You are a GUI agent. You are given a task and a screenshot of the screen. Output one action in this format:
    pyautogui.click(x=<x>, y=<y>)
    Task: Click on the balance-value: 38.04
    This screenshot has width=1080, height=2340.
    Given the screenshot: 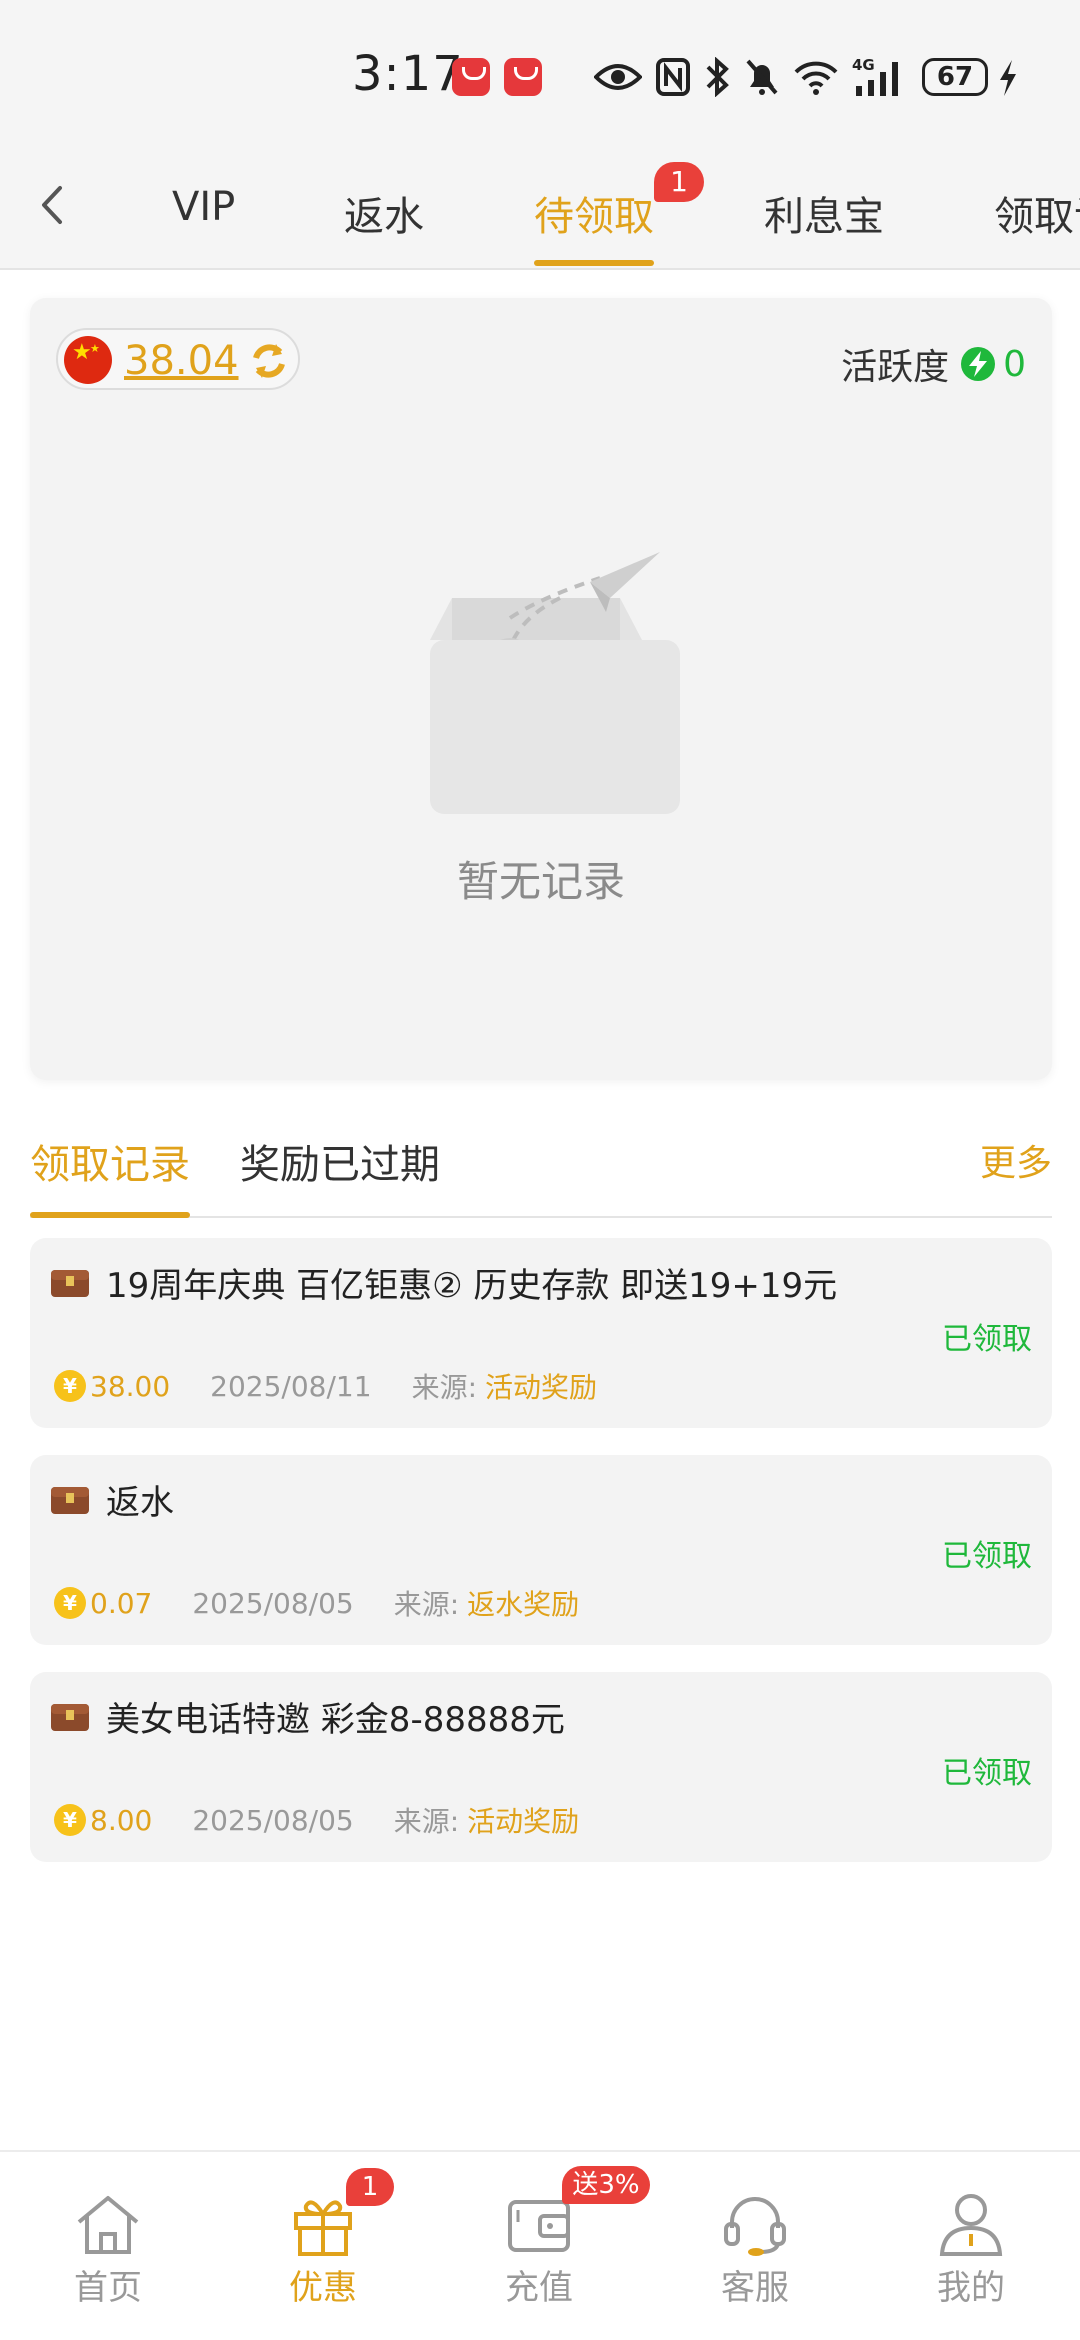 What is the action you would take?
    pyautogui.click(x=181, y=361)
    